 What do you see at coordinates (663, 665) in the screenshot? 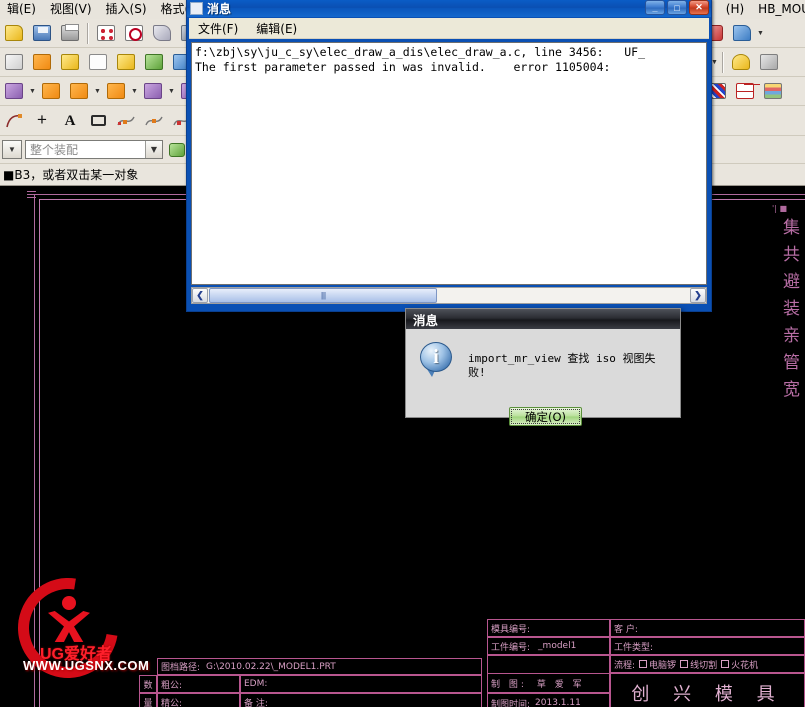
I see `process-option-0: 电脑锣` at bounding box center [663, 665].